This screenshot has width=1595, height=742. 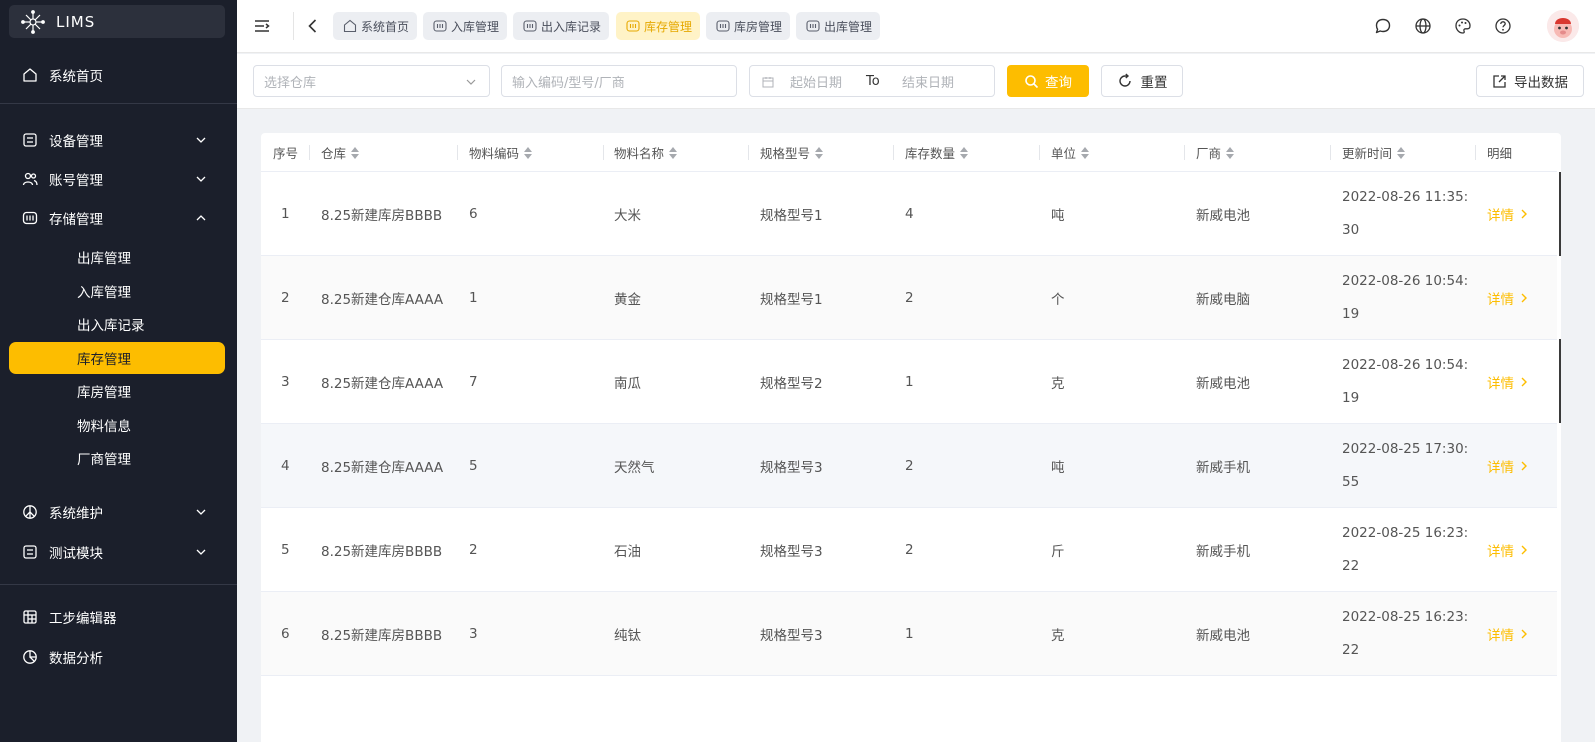 What do you see at coordinates (838, 26) in the screenshot?
I see `tab-outbound: 出库管理` at bounding box center [838, 26].